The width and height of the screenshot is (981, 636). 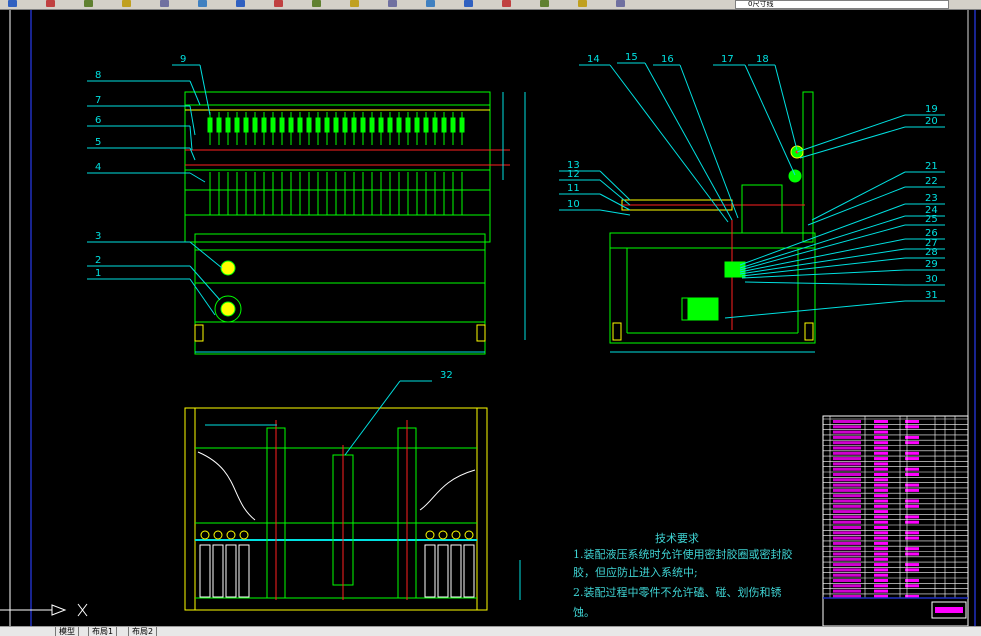 What do you see at coordinates (69, 610) in the screenshot?
I see `ucs-icon` at bounding box center [69, 610].